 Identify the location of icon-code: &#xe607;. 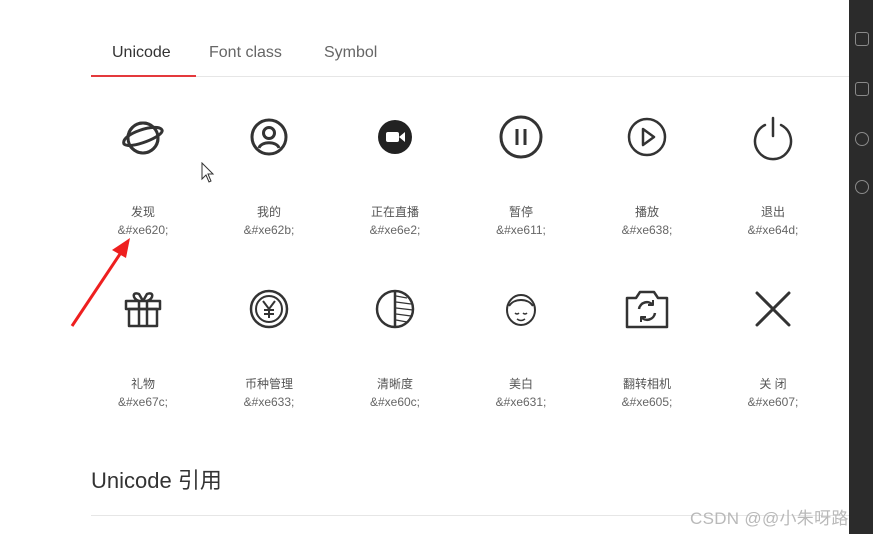
(773, 402).